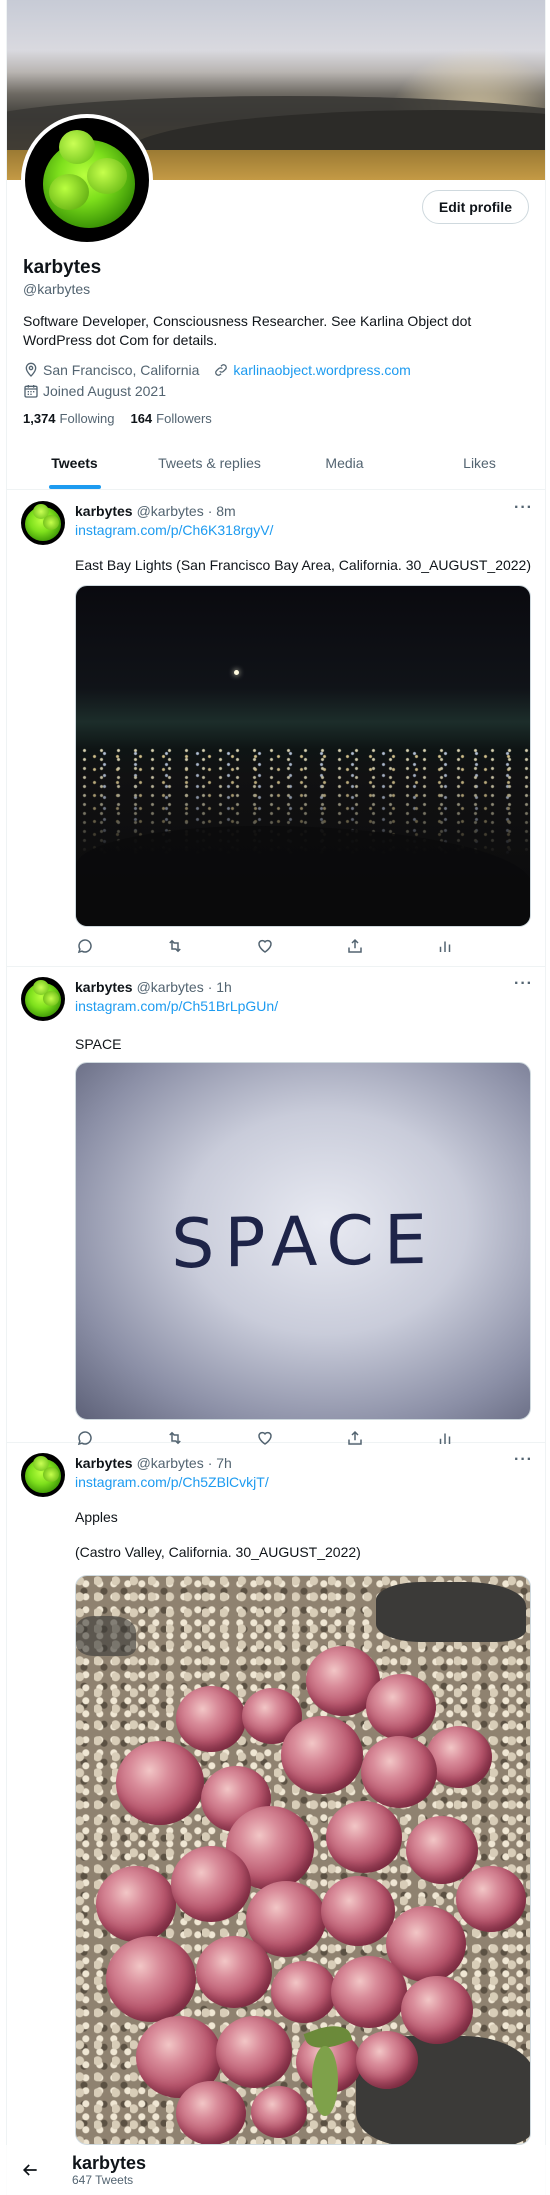 The width and height of the screenshot is (550, 2195). I want to click on following-link: 1,374 Following, so click(68, 418).